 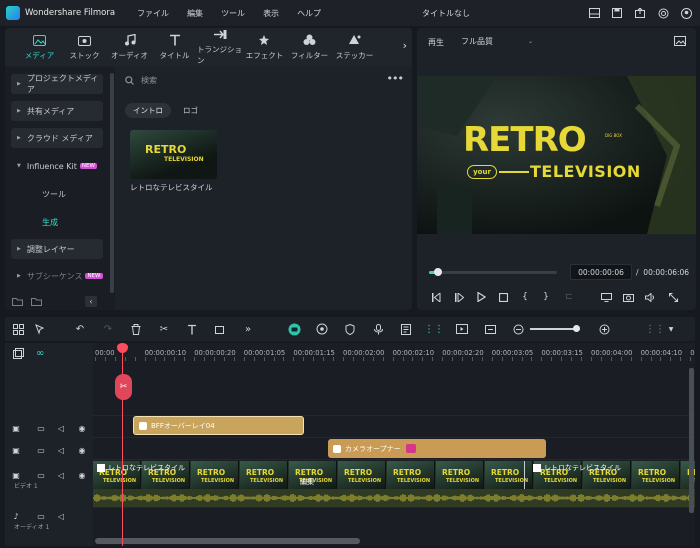 What do you see at coordinates (18, 329) in the screenshot?
I see `grid-layout-icon` at bounding box center [18, 329].